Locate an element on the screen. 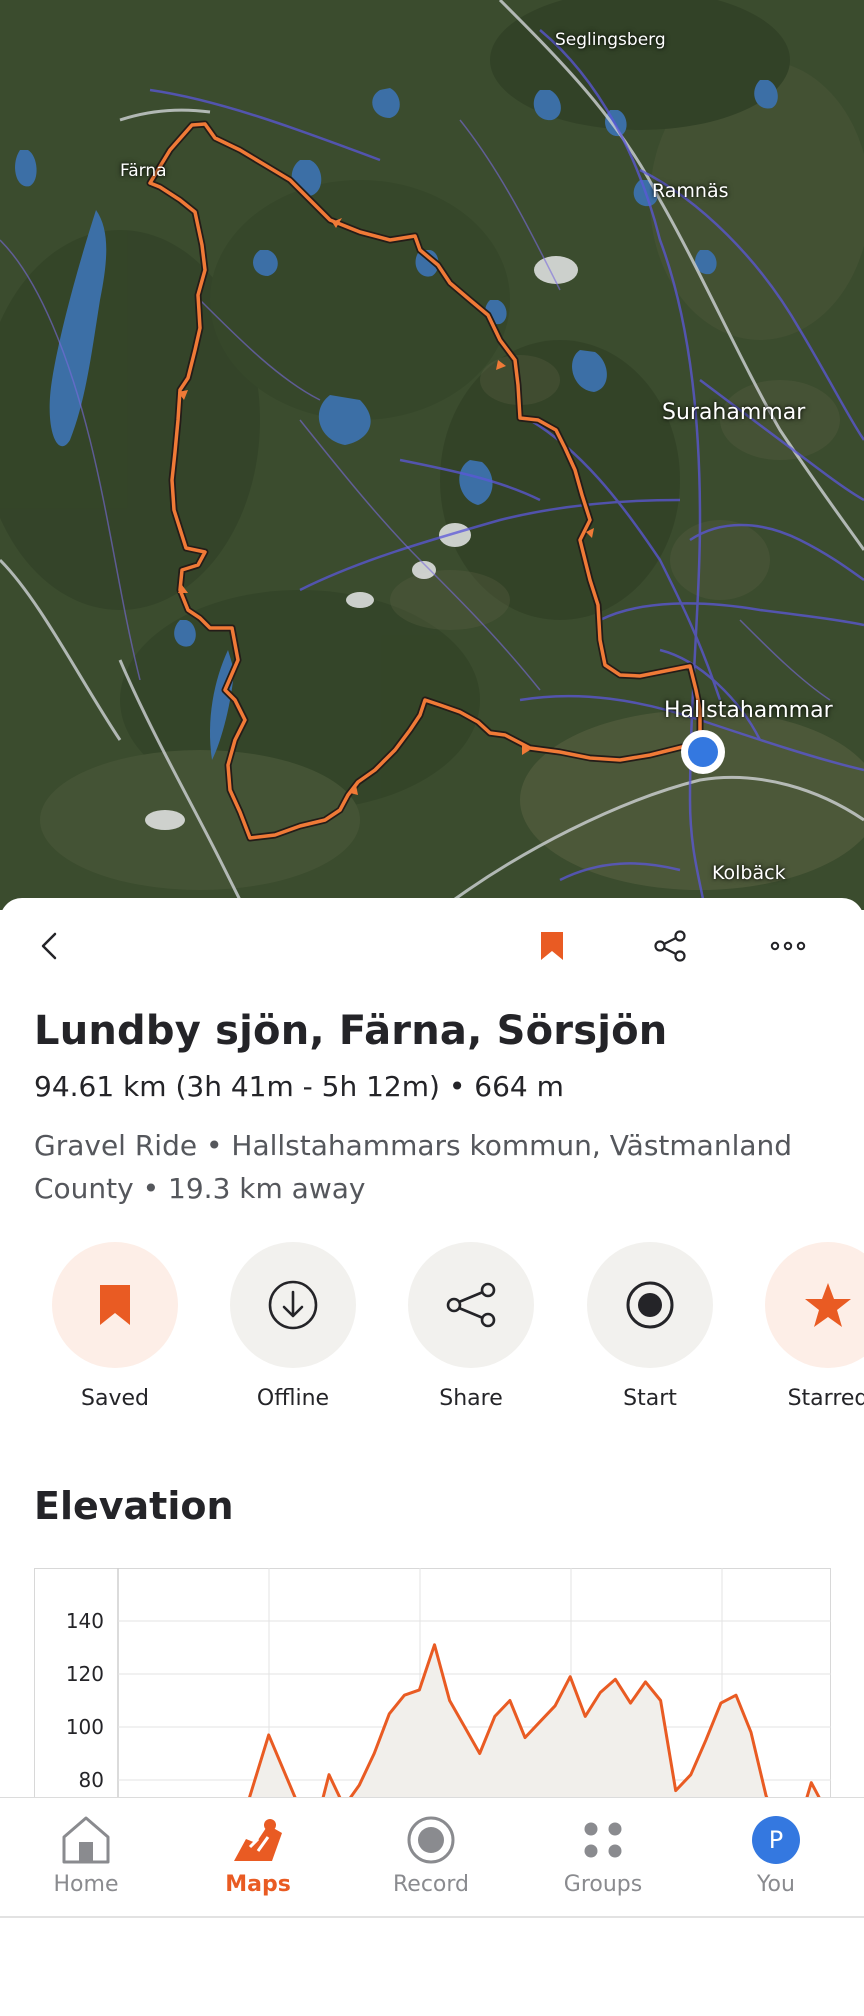 This screenshot has width=864, height=2016. map-label-kolback: Kolbäck is located at coordinates (749, 873).